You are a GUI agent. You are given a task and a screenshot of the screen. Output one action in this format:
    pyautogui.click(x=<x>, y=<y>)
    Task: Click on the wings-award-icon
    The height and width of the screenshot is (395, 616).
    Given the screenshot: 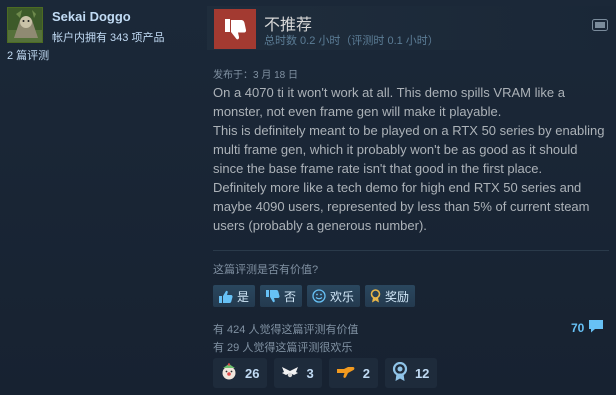 What is the action you would take?
    pyautogui.click(x=290, y=373)
    